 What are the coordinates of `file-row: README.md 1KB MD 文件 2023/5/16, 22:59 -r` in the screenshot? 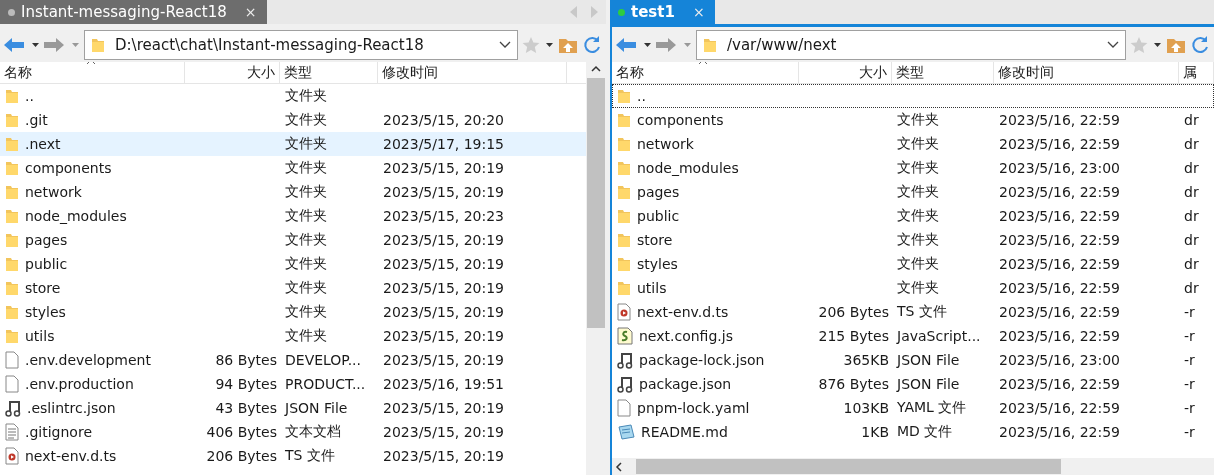 It's located at (913, 432).